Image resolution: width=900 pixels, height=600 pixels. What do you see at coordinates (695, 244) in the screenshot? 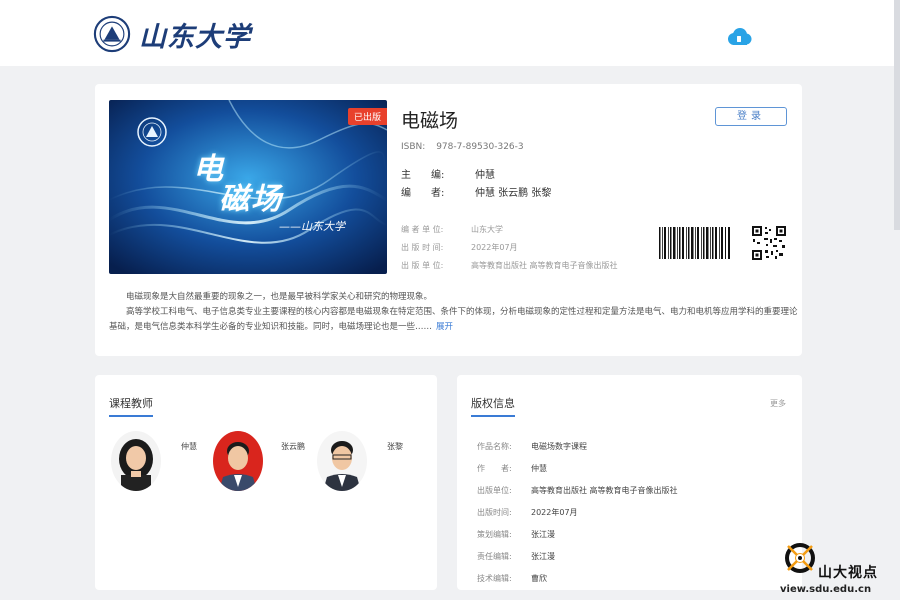
I see `barcode-icon` at bounding box center [695, 244].